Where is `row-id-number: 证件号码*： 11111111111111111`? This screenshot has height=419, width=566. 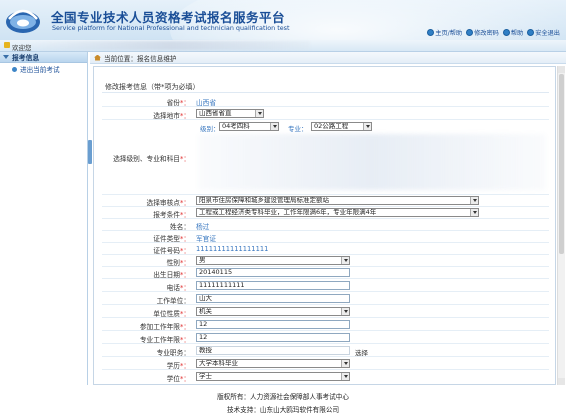 row-id-number: 证件号码*： 11111111111111111 is located at coordinates (325, 249).